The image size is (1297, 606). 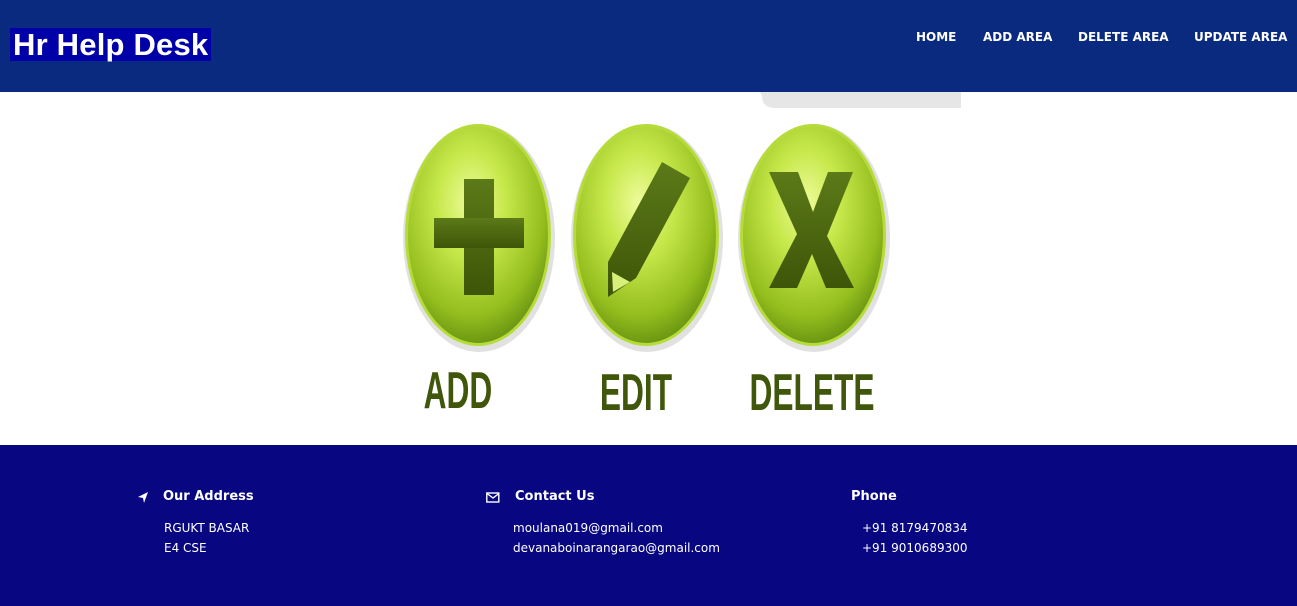 I want to click on contact-email-2: devanaboinarangarao@gmail.com, so click(x=616, y=548).